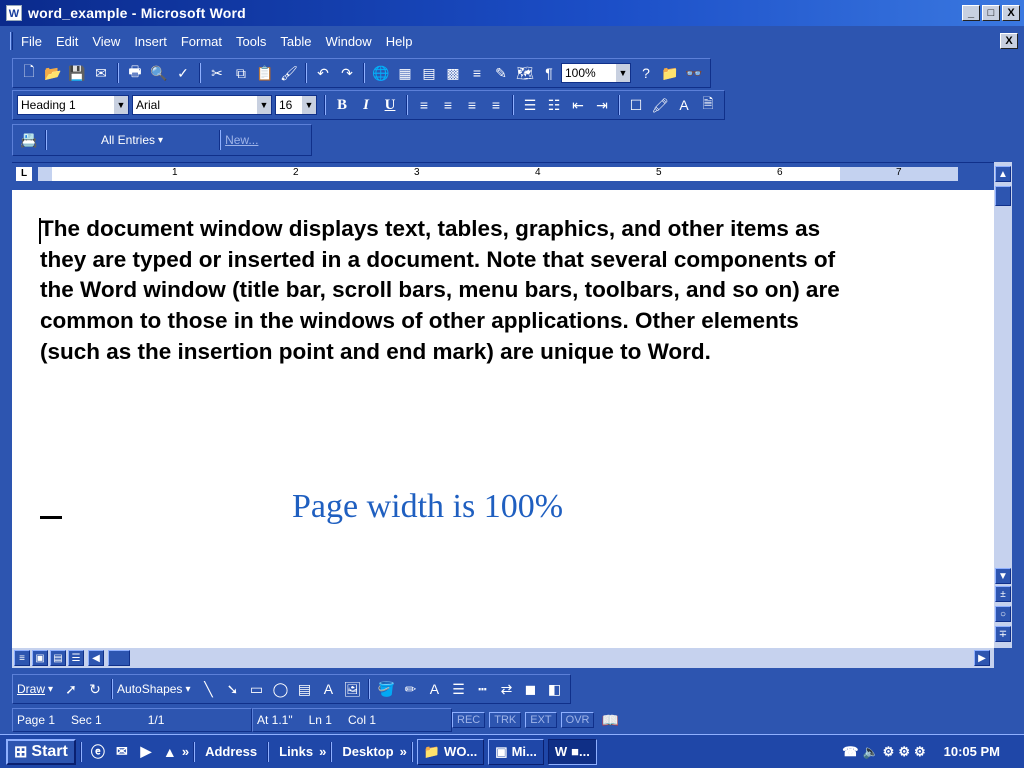  Describe the element at coordinates (265, 73) in the screenshot. I see `paste-icon: 📋` at that location.